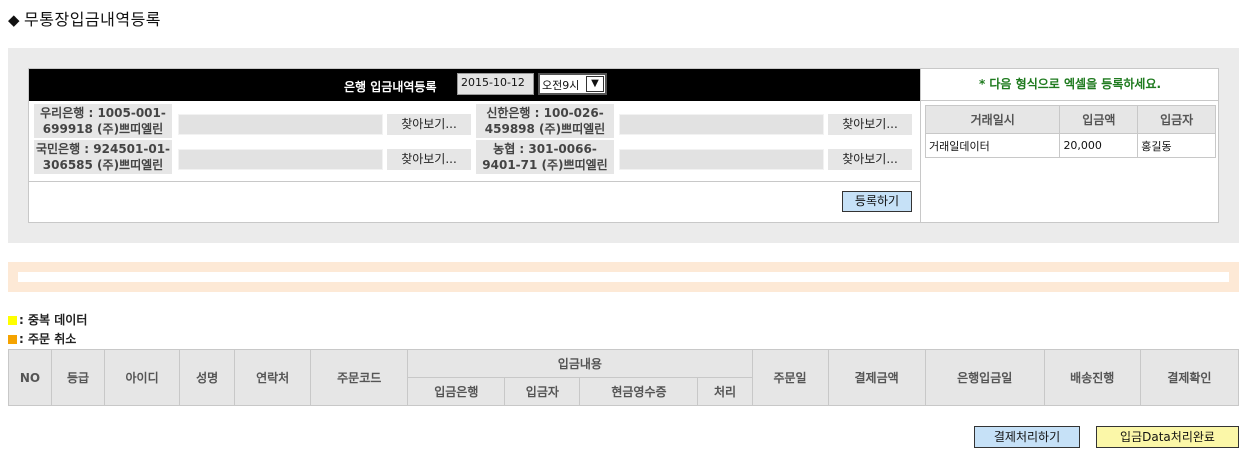  Describe the element at coordinates (639, 391) in the screenshot. I see `column-header-cash-receipt: 현금영수증` at that location.